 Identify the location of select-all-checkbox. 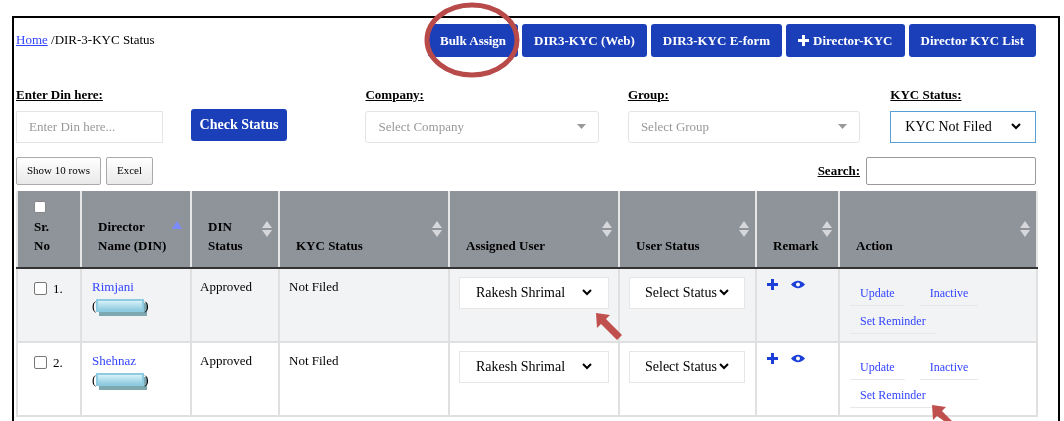
(40, 206).